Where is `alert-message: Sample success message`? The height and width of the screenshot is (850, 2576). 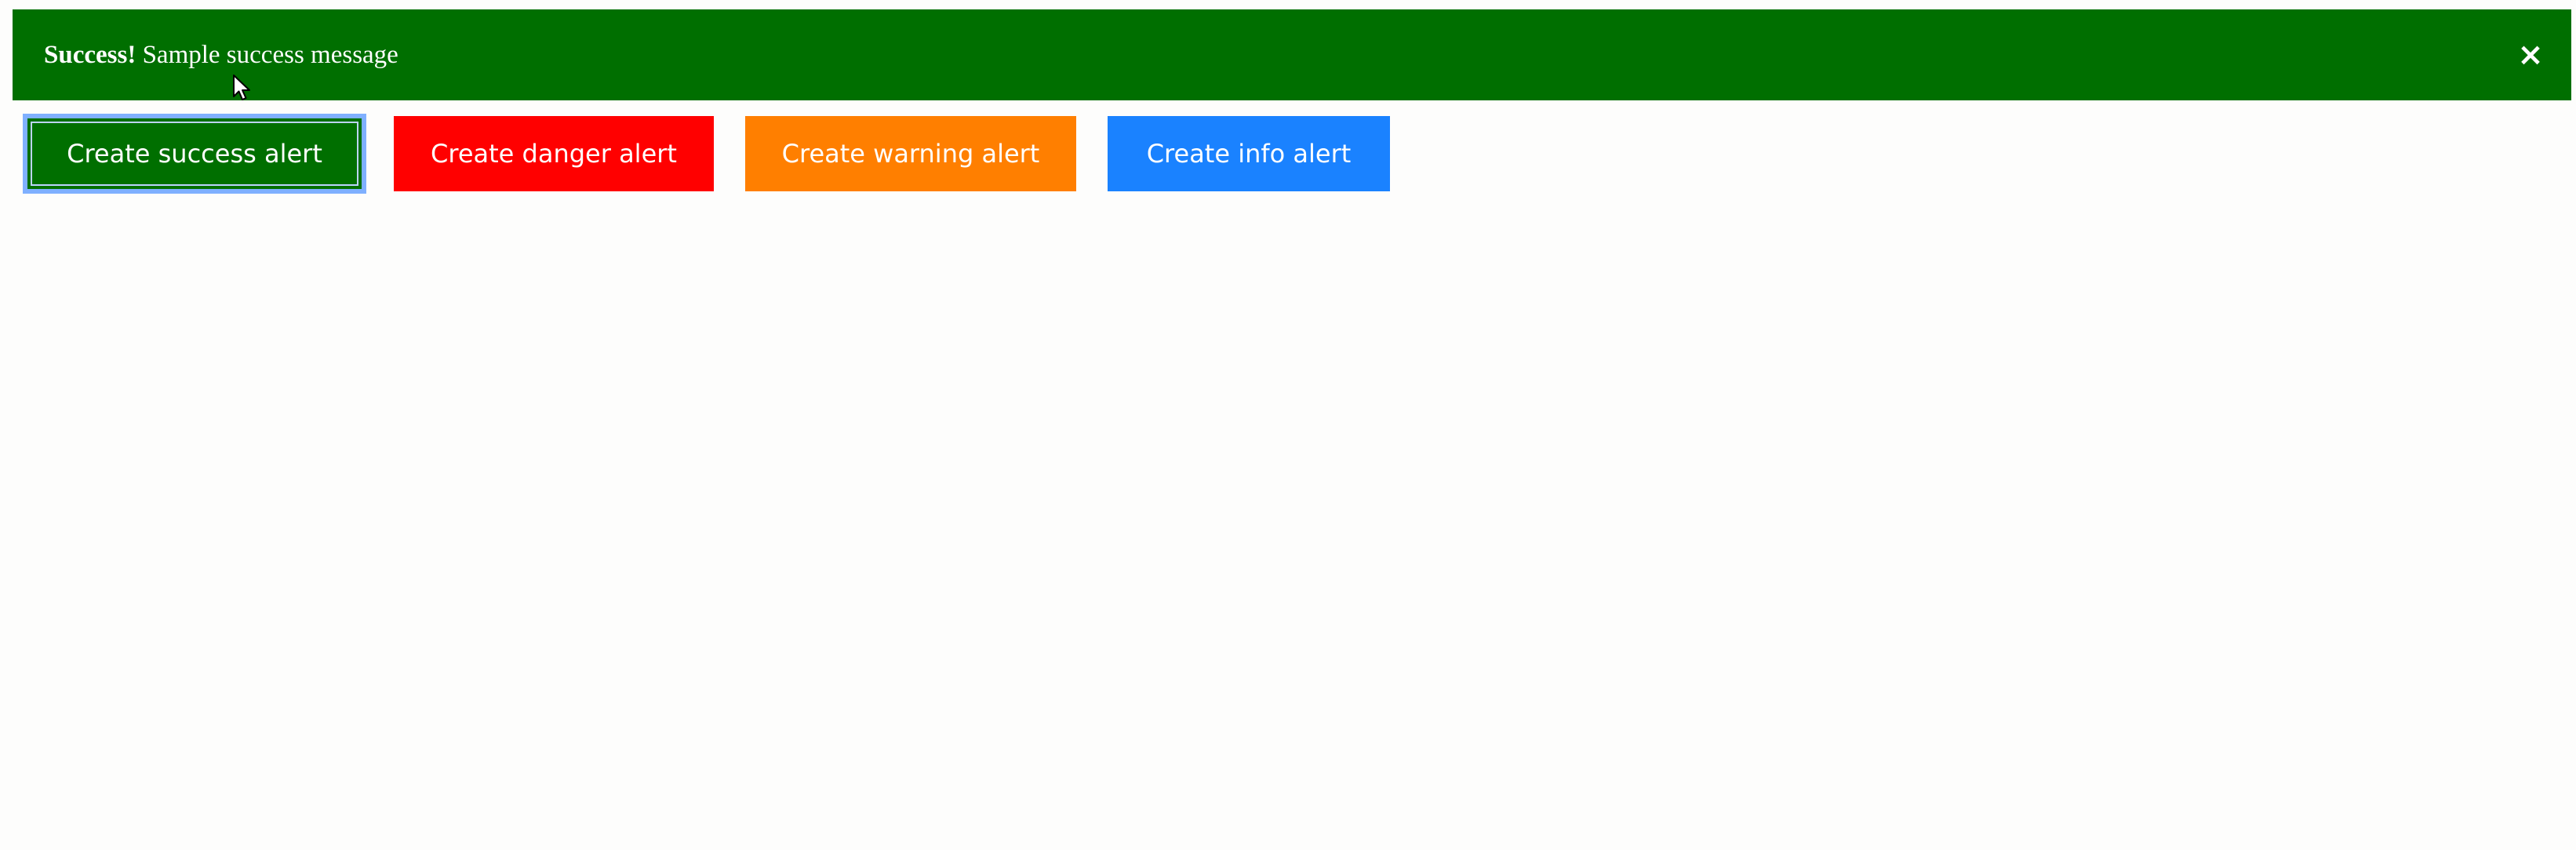 alert-message: Sample success message is located at coordinates (270, 55).